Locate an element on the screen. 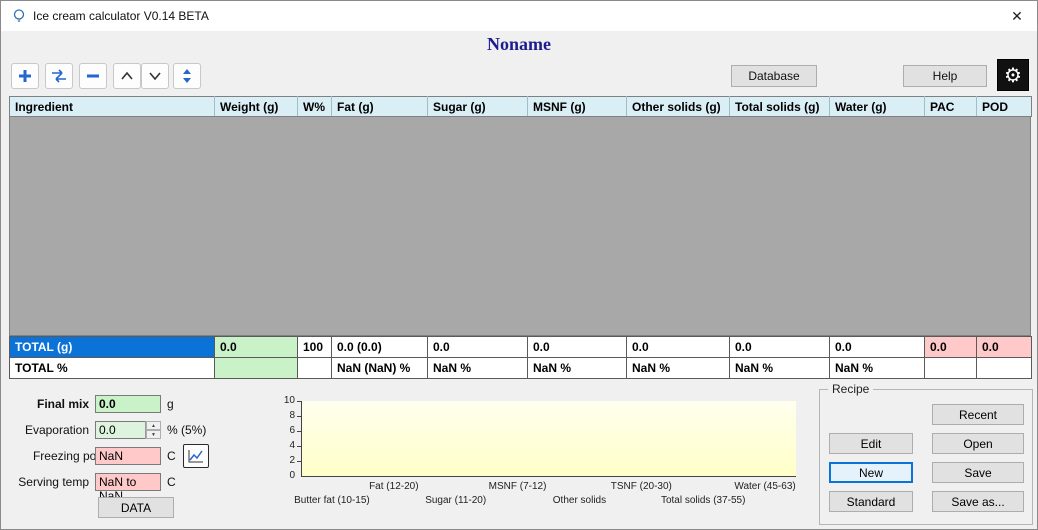 The image size is (1038, 530). final-mix-unit: g is located at coordinates (170, 404).